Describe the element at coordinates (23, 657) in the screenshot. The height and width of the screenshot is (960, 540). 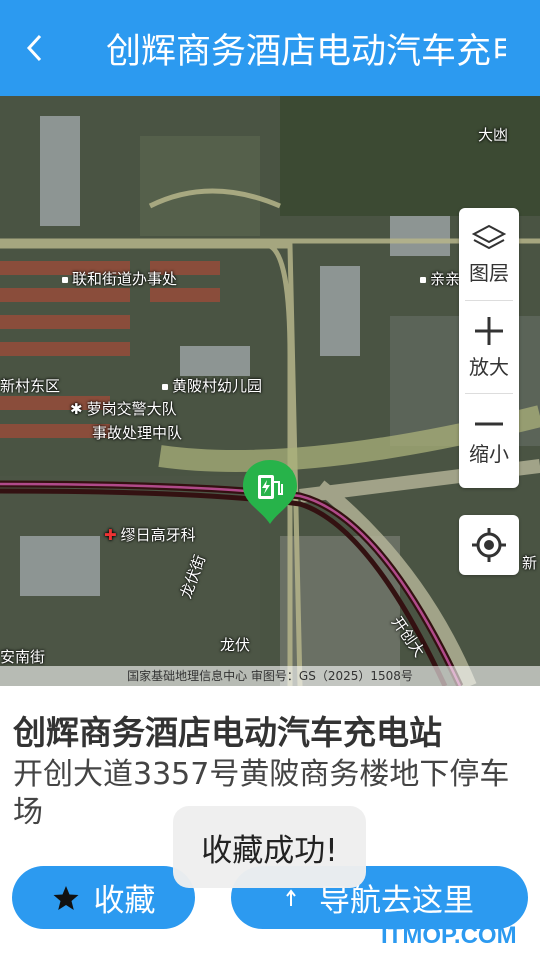
I see `map-label: 安南街` at that location.